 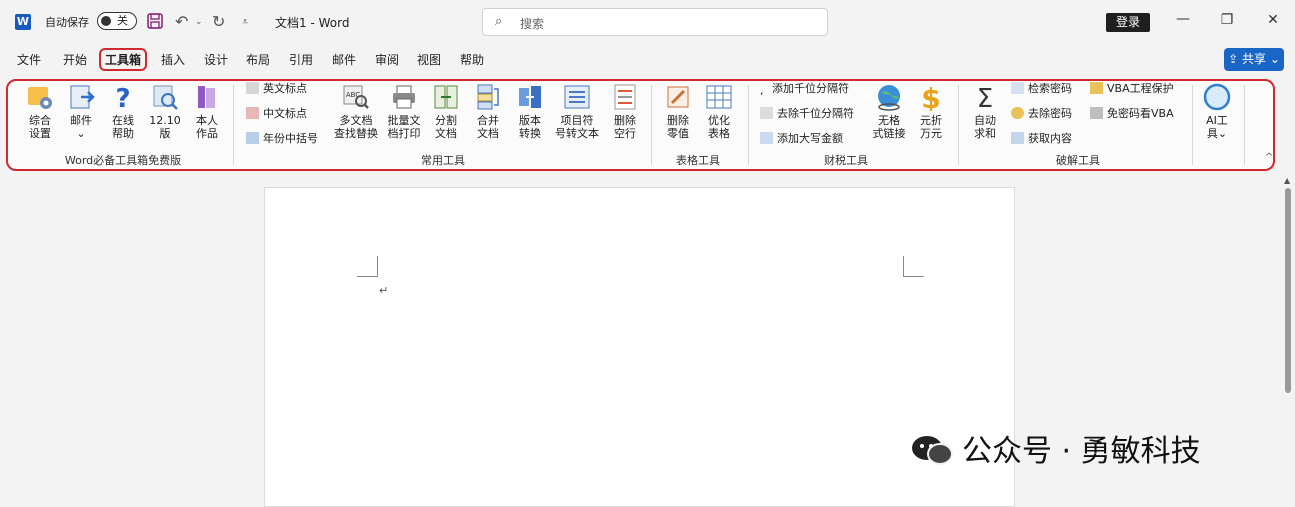 What do you see at coordinates (207, 120) in the screenshot?
I see `btn-label: 本人` at bounding box center [207, 120].